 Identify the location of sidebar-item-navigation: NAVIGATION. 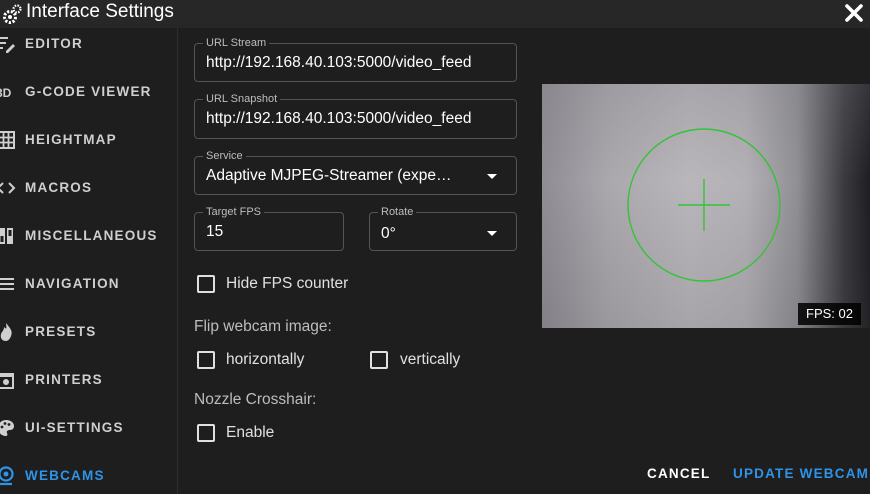
(88, 286).